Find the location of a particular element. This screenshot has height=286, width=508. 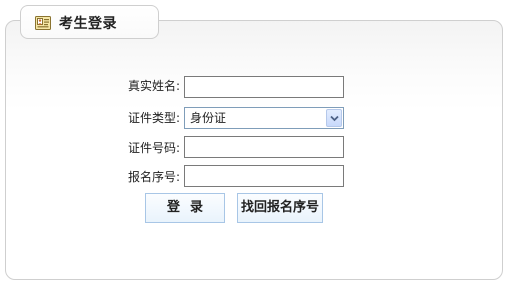

real-name-input is located at coordinates (264, 87).